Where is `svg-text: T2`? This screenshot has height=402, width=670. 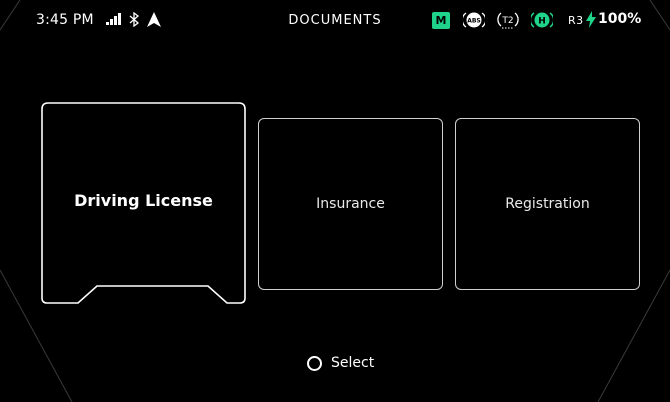
svg-text: T2 is located at coordinates (507, 21).